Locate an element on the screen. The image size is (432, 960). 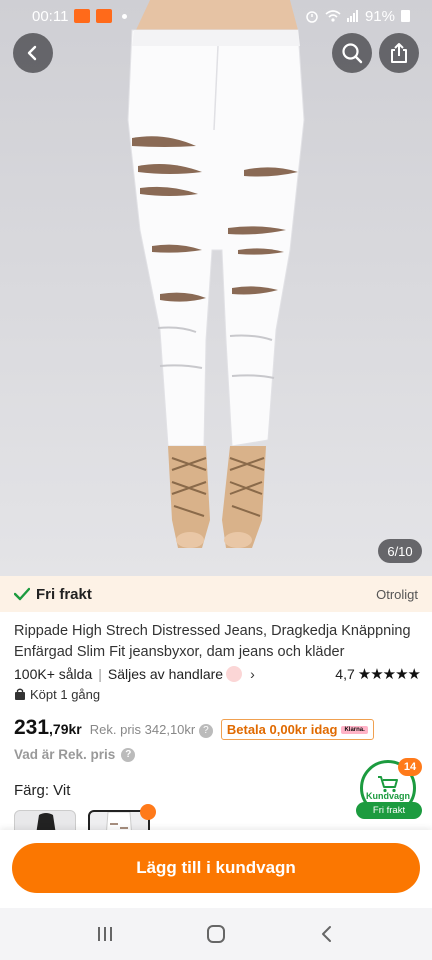
home-icon is located at coordinates (216, 934).